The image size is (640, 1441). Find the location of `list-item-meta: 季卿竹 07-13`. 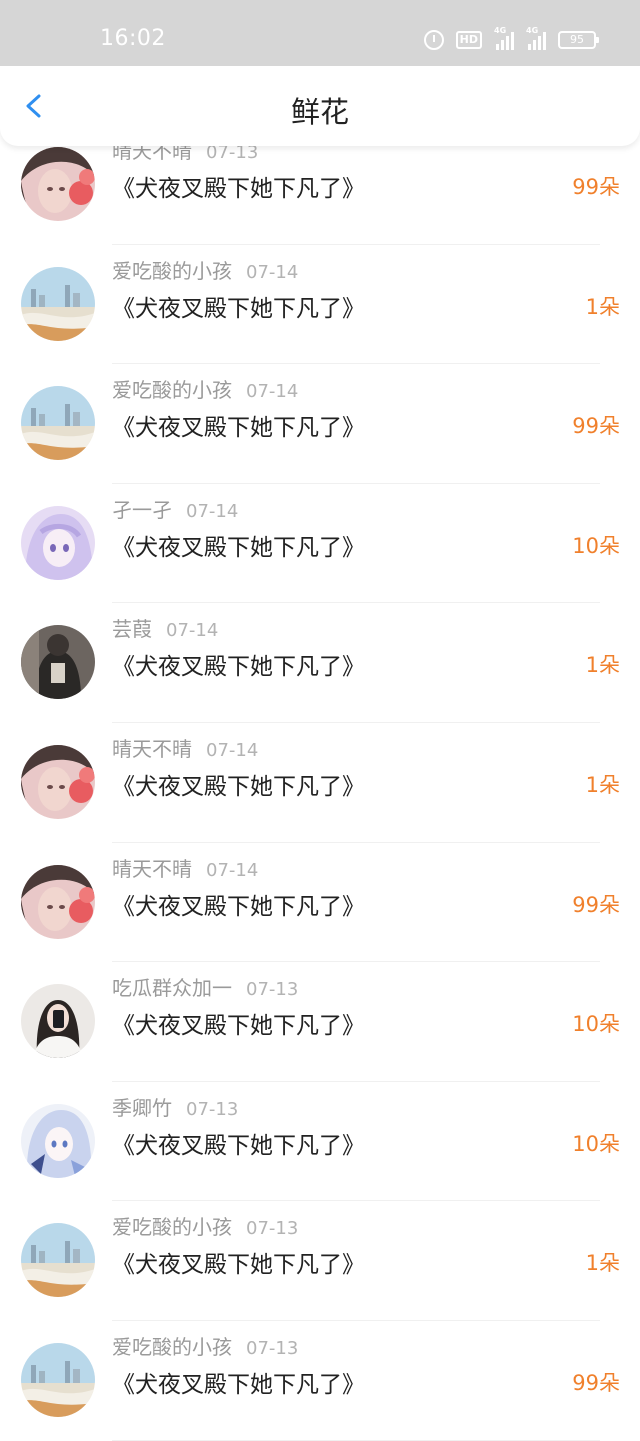

list-item-meta: 季卿竹 07-13 is located at coordinates (175, 1106).